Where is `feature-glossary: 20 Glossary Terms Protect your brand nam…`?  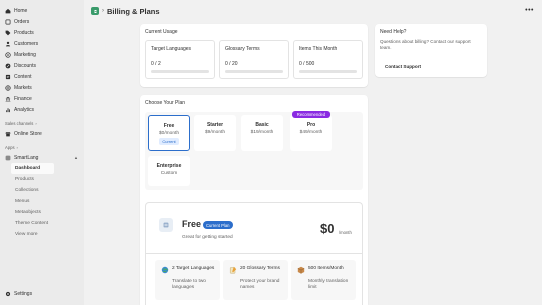 feature-glossary: 20 Glossary Terms Protect your brand nam… is located at coordinates (255, 280).